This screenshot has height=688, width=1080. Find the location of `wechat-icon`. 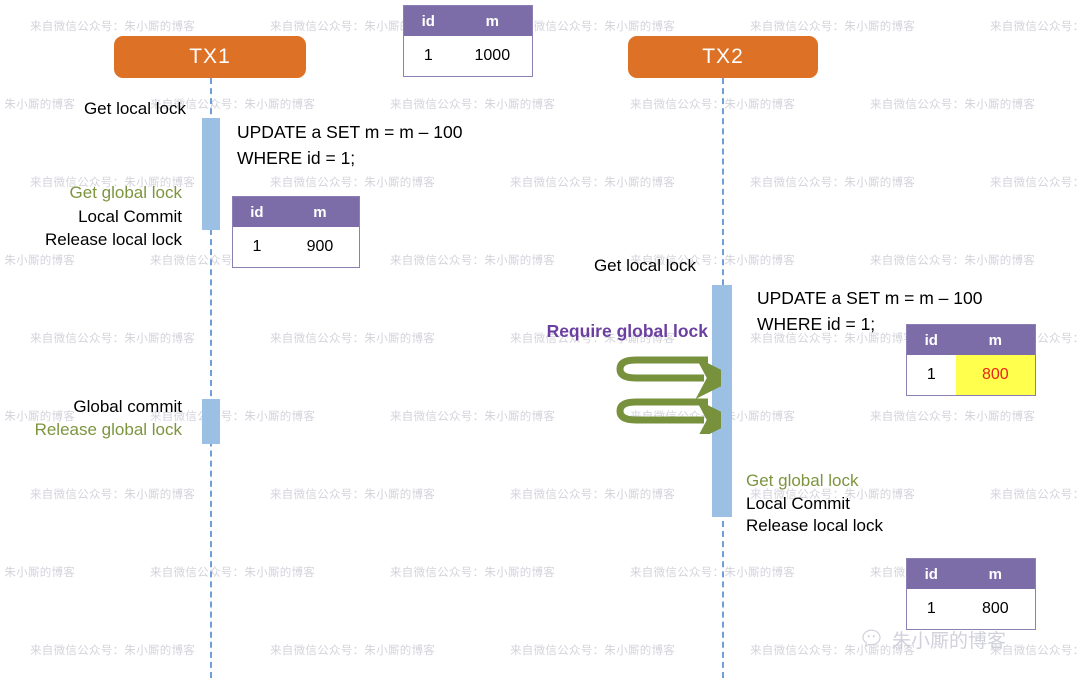

wechat-icon is located at coordinates (871, 638).